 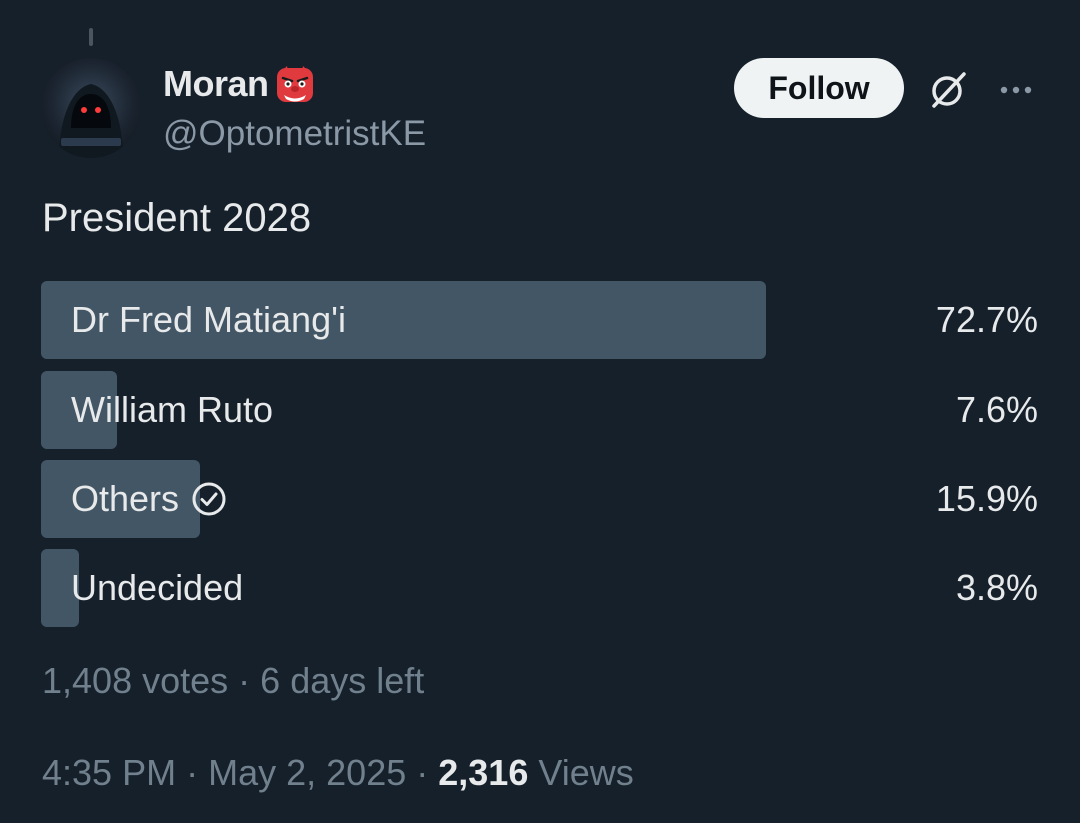 What do you see at coordinates (996, 409) in the screenshot?
I see `poll-option-percent: 7.6%` at bounding box center [996, 409].